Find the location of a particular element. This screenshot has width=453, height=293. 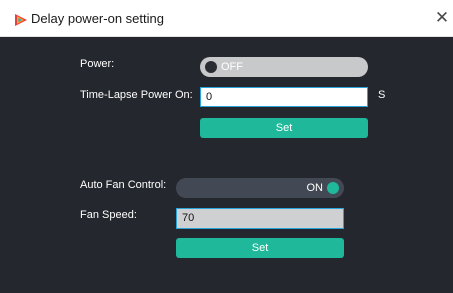

power-toggle: OFF is located at coordinates (284, 67).